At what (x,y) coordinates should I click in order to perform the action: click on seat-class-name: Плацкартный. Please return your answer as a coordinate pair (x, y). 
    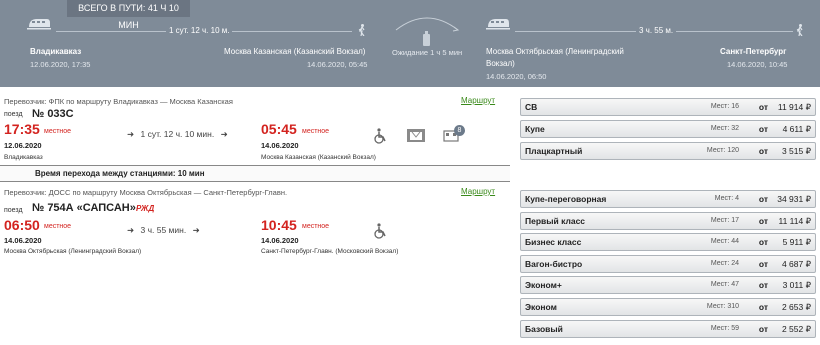
    Looking at the image, I should click on (554, 151).